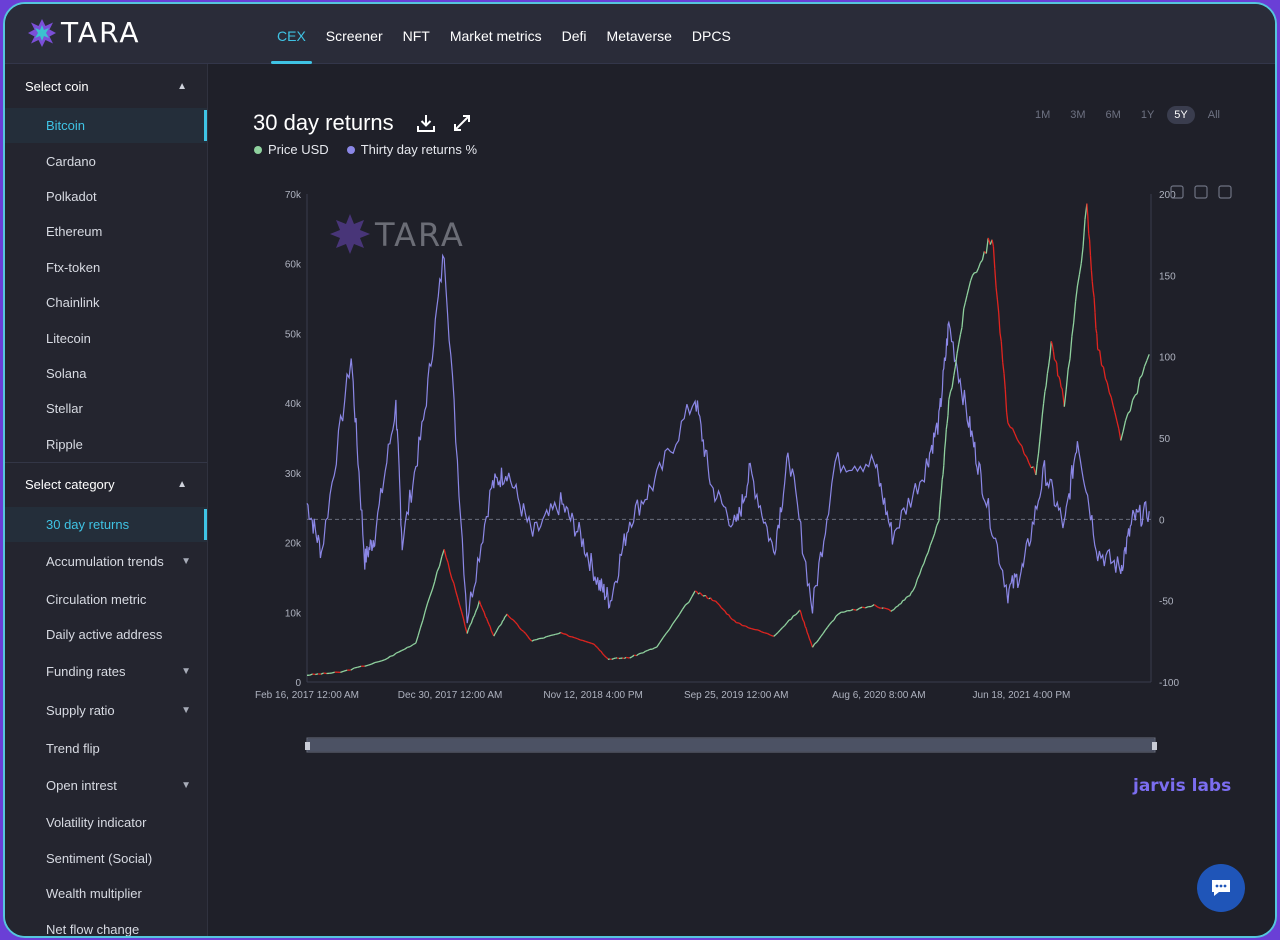  I want to click on sidebar-item-label: Solana, so click(66, 373).